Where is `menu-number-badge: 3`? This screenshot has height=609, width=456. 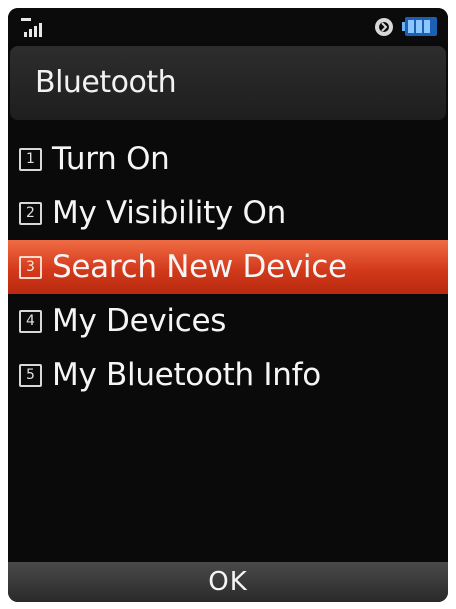 menu-number-badge: 3 is located at coordinates (30, 267).